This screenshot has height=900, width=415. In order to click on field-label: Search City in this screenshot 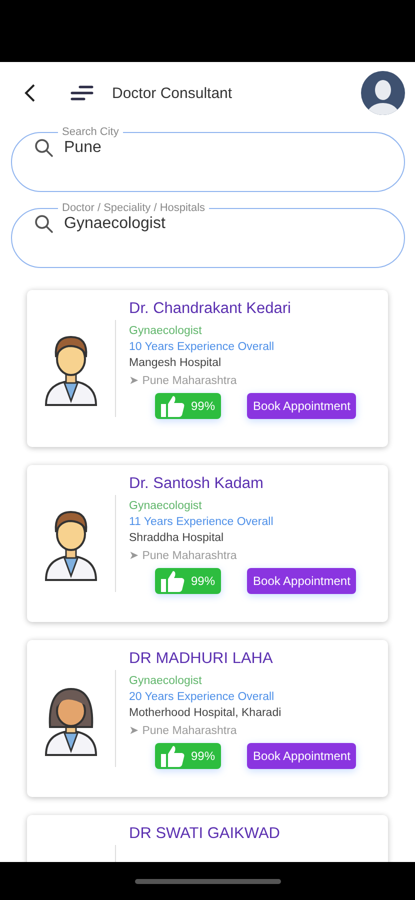, I will do `click(90, 132)`.